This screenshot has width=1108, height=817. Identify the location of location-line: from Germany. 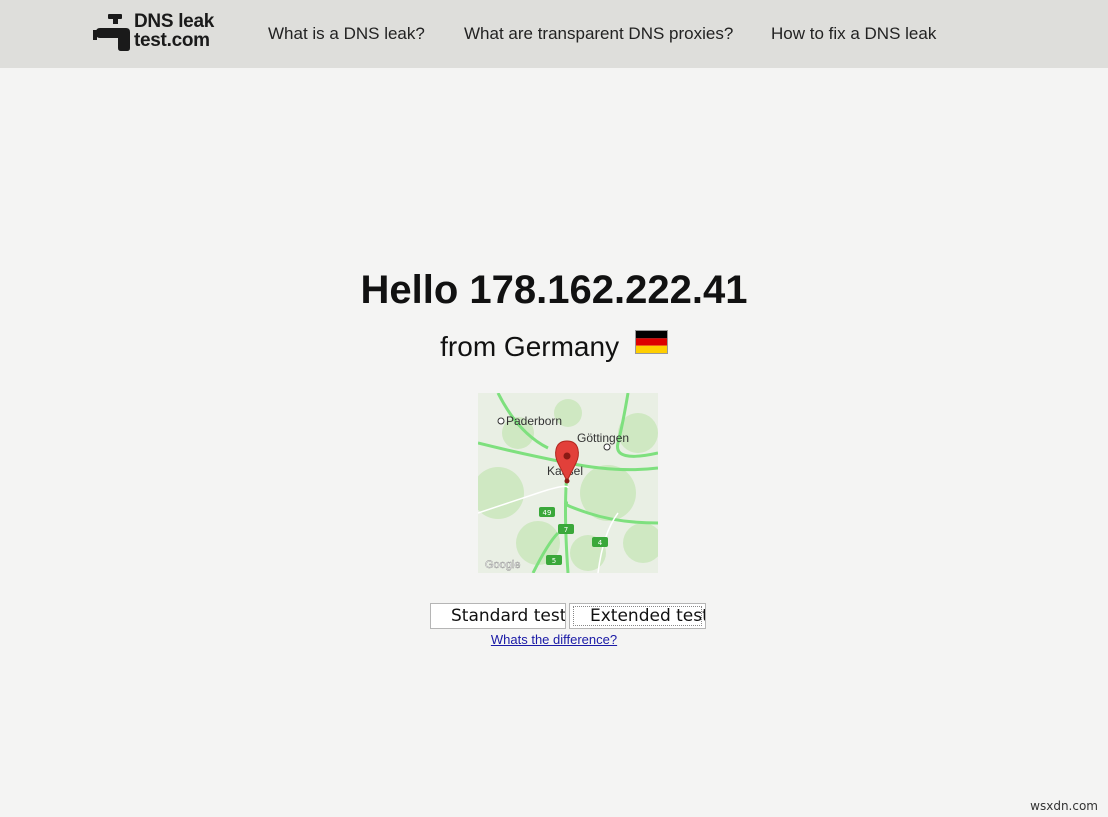
(554, 346).